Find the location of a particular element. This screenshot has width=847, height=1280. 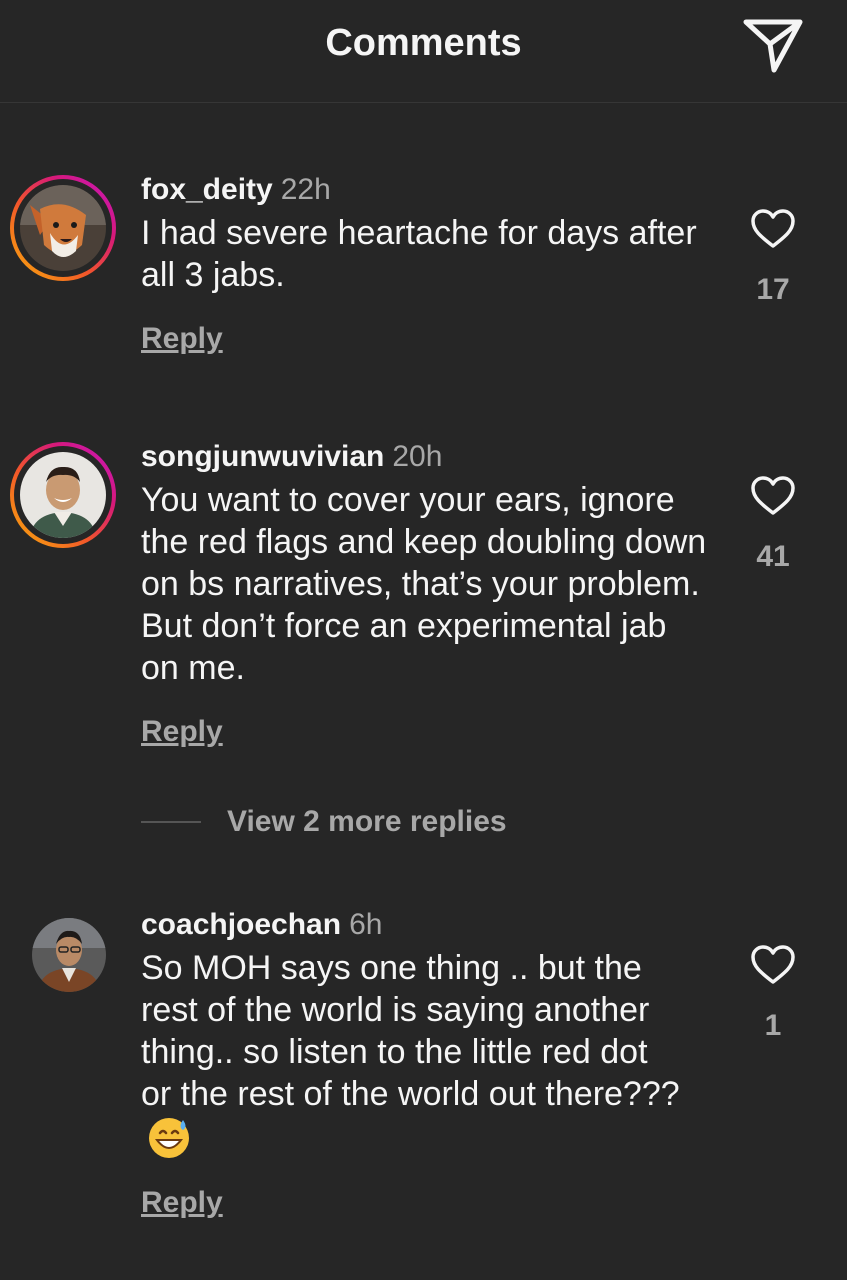

like-control: 1 is located at coordinates (773, 993).